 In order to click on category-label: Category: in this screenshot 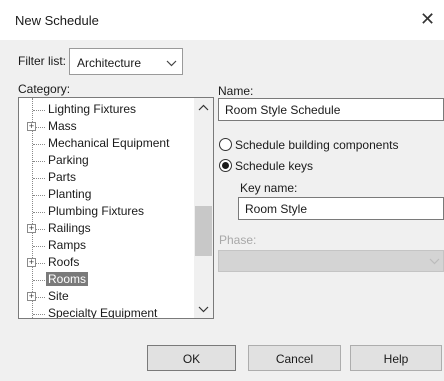, I will do `click(44, 89)`.